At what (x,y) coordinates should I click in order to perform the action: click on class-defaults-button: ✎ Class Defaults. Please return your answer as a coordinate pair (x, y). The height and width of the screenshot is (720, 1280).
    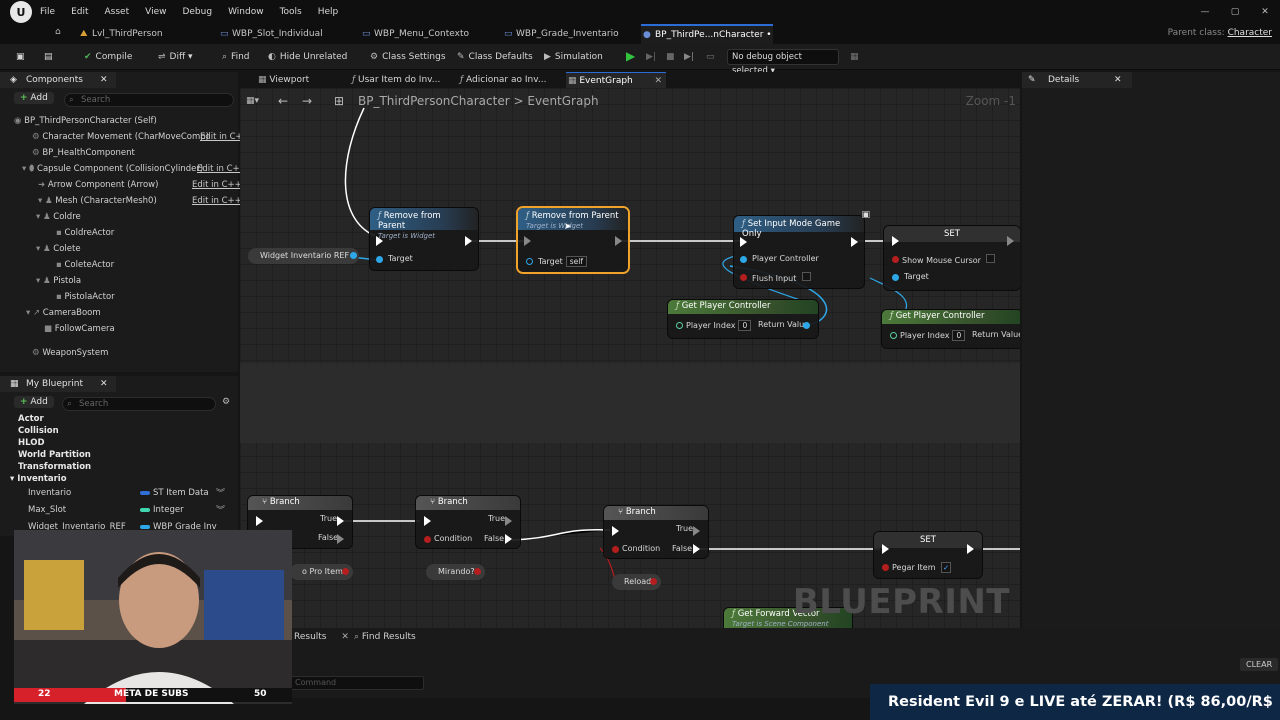
    Looking at the image, I should click on (495, 57).